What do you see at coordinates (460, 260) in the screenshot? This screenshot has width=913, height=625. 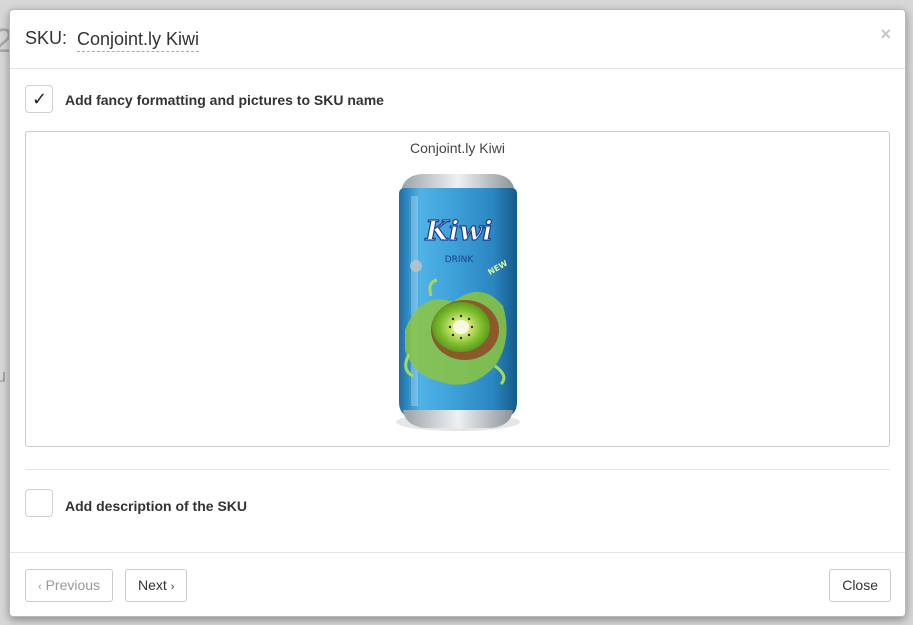 I see `can-subtitle-text: DRINK` at bounding box center [460, 260].